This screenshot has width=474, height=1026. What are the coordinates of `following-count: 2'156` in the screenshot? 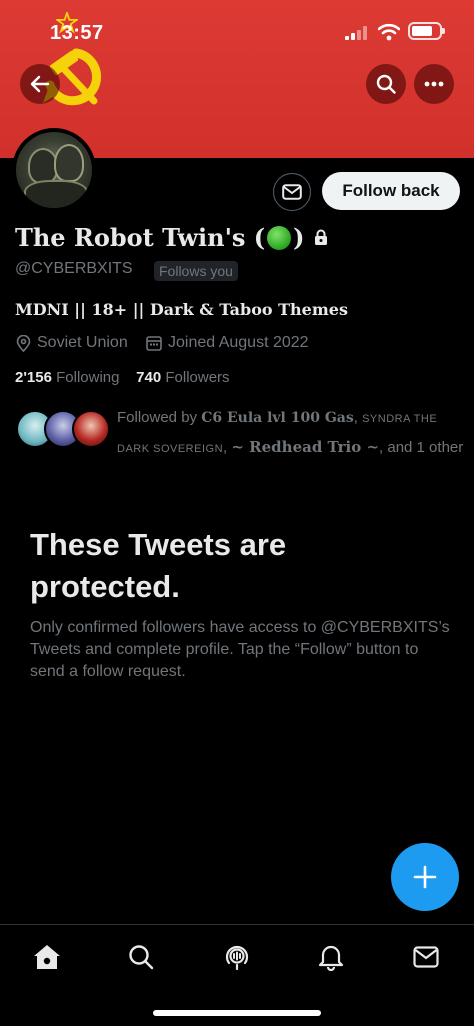 It's located at (33, 377).